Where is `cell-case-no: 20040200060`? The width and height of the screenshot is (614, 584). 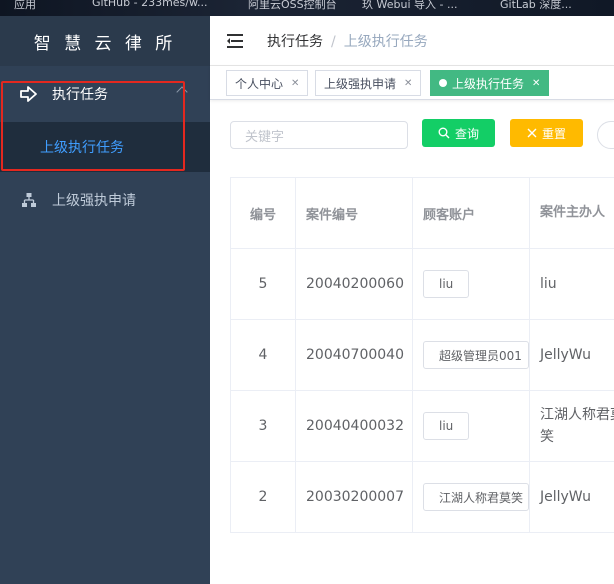
cell-case-no: 20040200060 is located at coordinates (354, 284).